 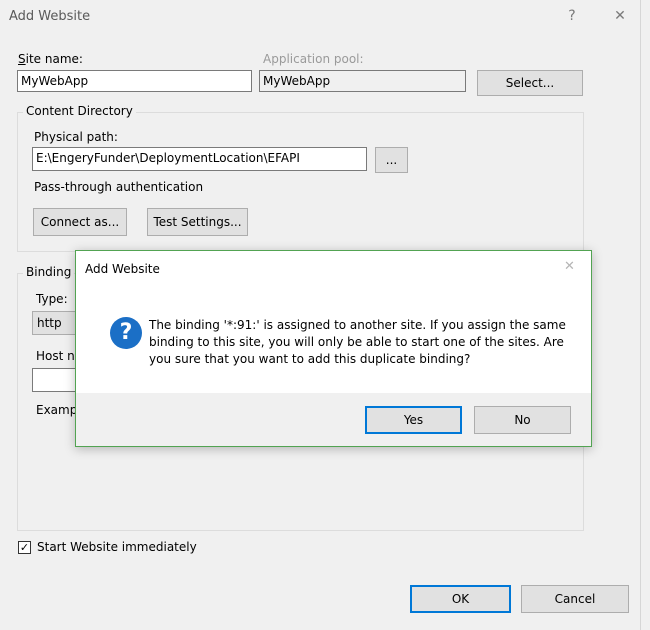 I want to click on type-label: Type:, so click(x=52, y=299).